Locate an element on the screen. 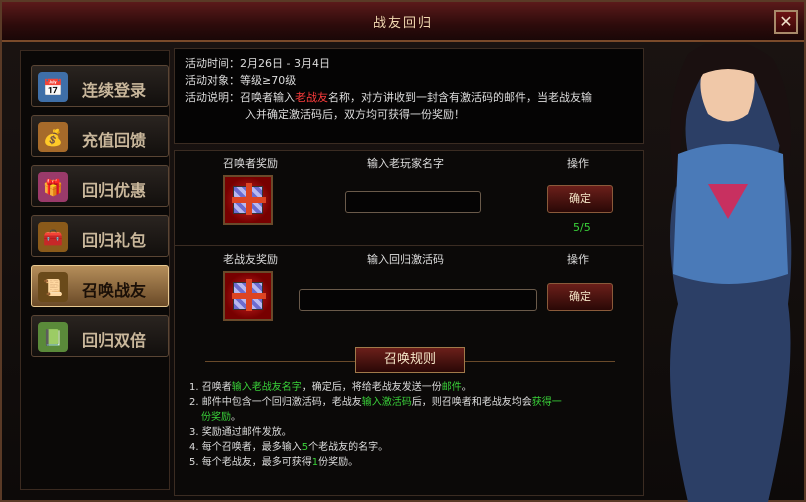 The image size is (806, 502). summoner-input-header: 输入老玩家名字 is located at coordinates (405, 163).